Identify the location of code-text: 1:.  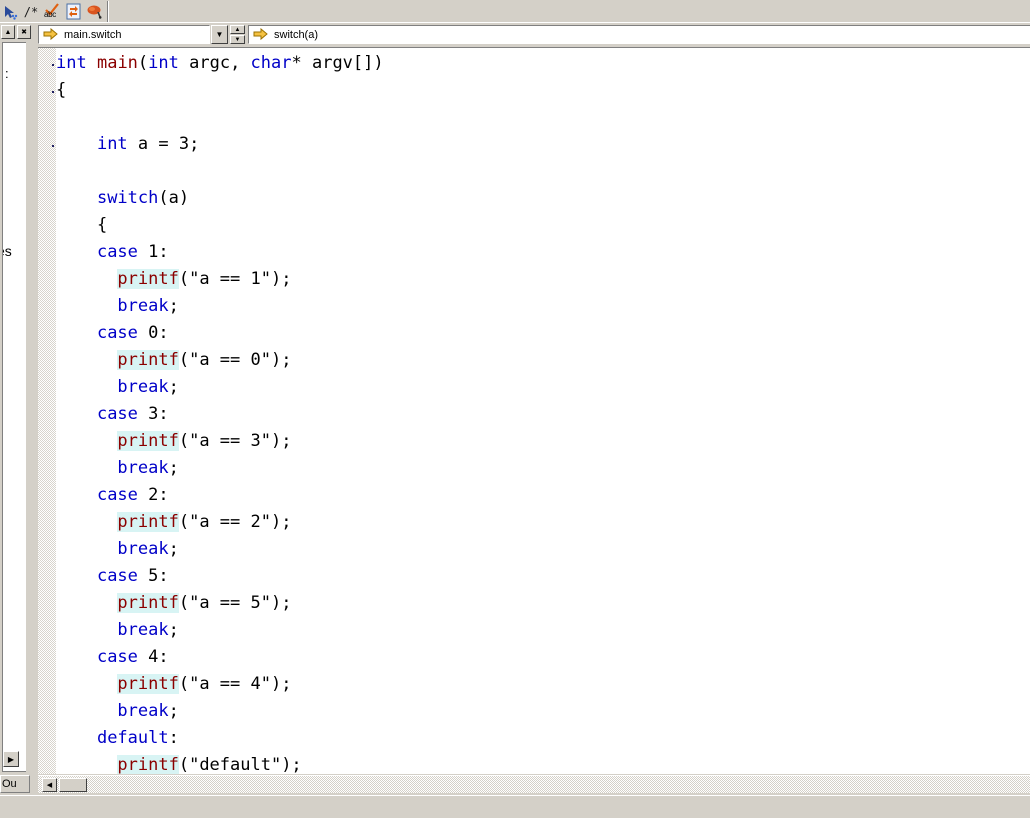
(153, 252).